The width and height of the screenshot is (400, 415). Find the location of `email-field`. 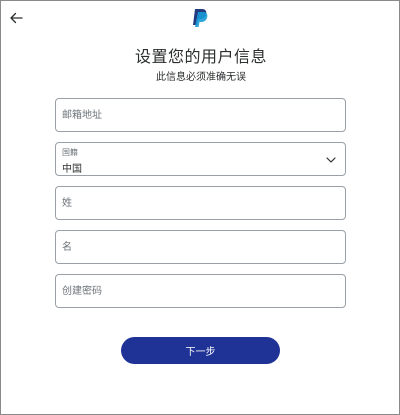

email-field is located at coordinates (200, 115).